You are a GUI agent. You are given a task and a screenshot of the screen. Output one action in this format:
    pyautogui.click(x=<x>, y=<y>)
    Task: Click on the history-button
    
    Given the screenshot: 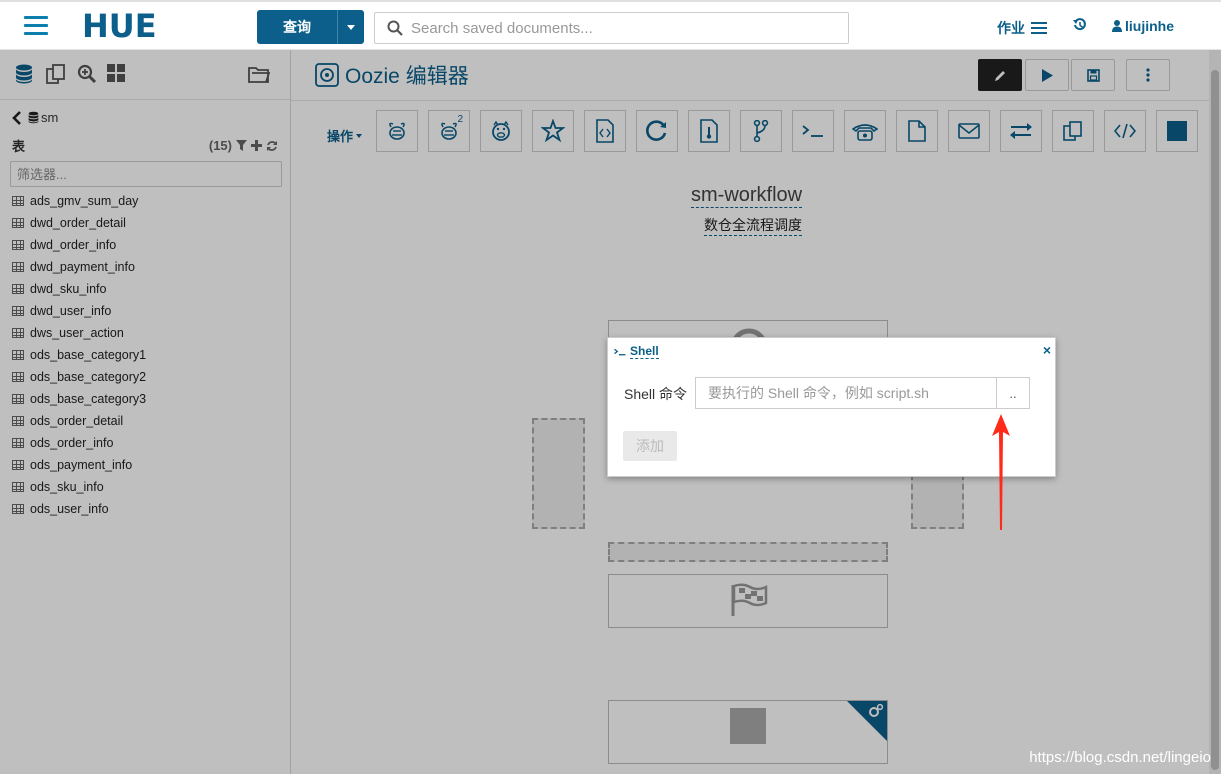 What is the action you would take?
    pyautogui.click(x=1080, y=25)
    